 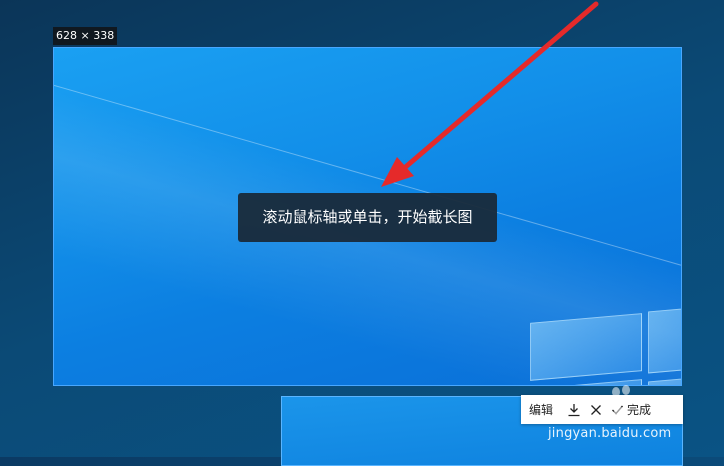 I want to click on baidu-paw-logo, so click(x=621, y=399).